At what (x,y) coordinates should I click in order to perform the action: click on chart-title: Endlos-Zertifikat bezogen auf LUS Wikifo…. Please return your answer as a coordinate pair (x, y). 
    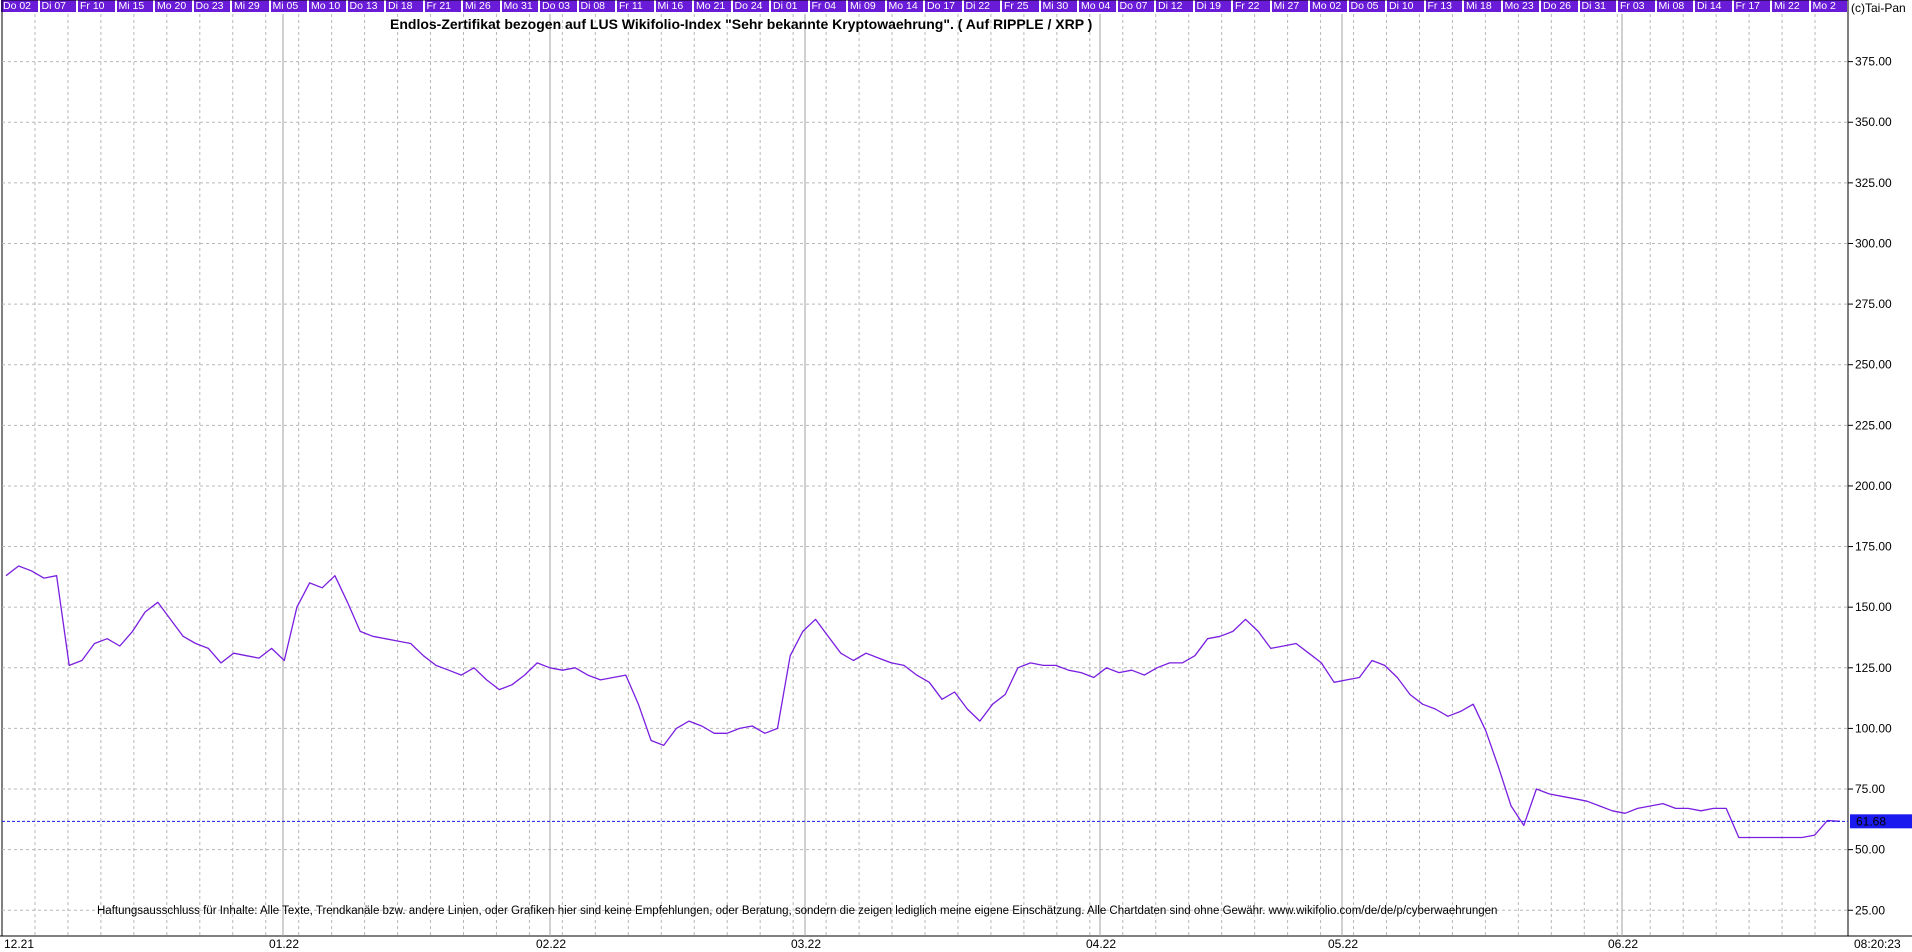
    Looking at the image, I should click on (741, 24).